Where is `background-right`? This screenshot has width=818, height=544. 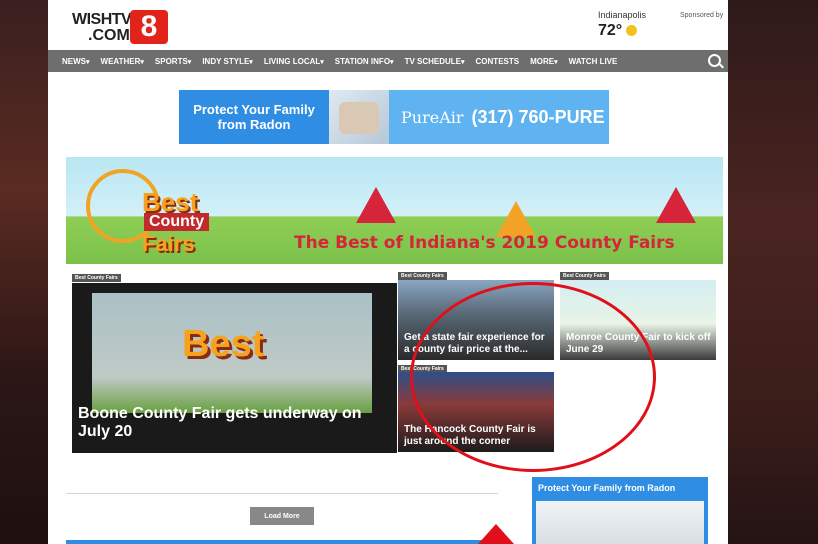 background-right is located at coordinates (773, 272).